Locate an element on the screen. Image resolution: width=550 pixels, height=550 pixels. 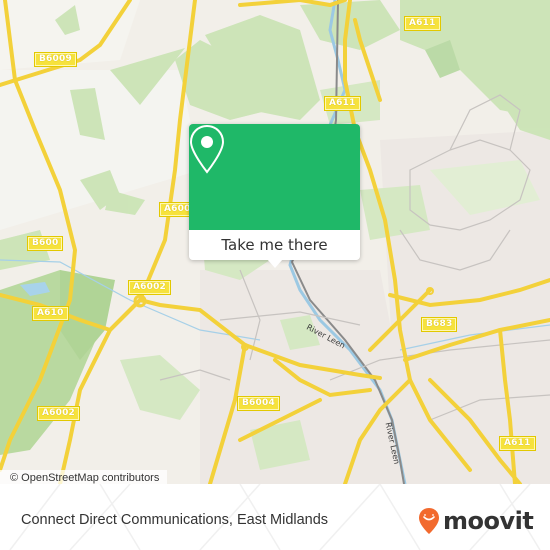
destination-popup: Take me there is located at coordinates (274, 196).